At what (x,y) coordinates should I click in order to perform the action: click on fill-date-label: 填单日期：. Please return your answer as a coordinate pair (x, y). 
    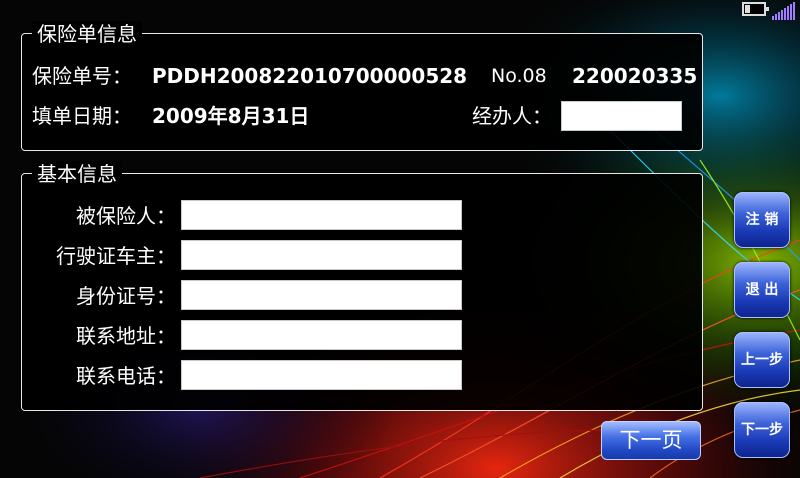
    Looking at the image, I should click on (82, 116).